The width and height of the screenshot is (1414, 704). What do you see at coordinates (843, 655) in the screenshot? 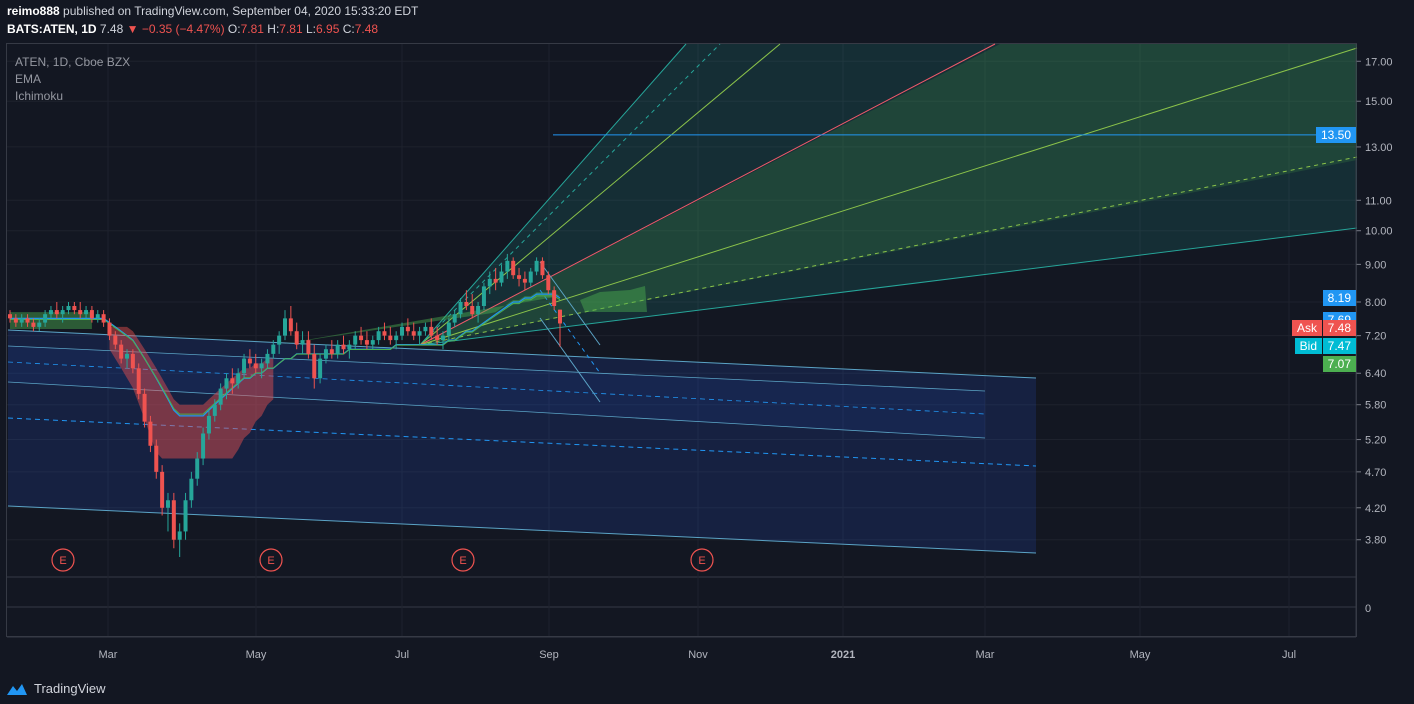
I see `x-tick-label: 2021` at bounding box center [843, 655].